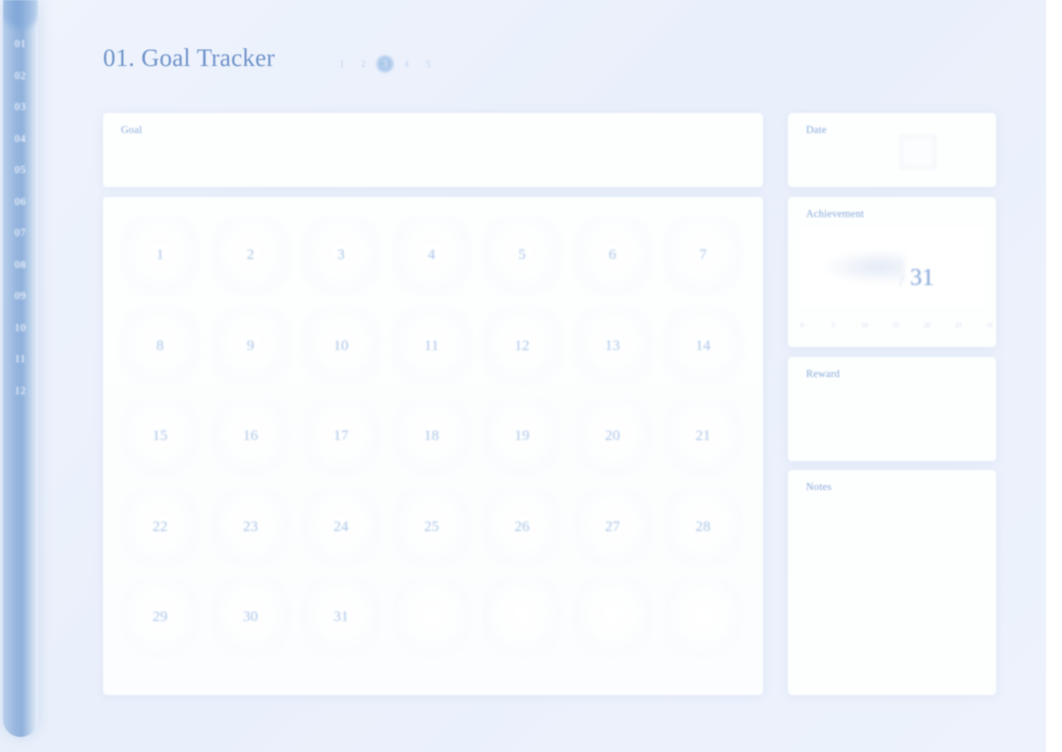 This screenshot has height=752, width=1062. Describe the element at coordinates (433, 150) in the screenshot. I see `goal-card: Goal` at that location.